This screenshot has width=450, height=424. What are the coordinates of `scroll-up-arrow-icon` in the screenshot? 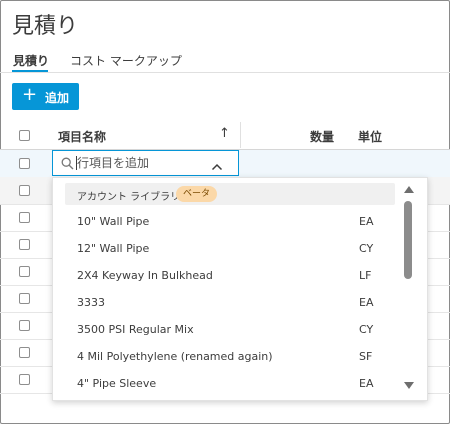 It's located at (409, 189).